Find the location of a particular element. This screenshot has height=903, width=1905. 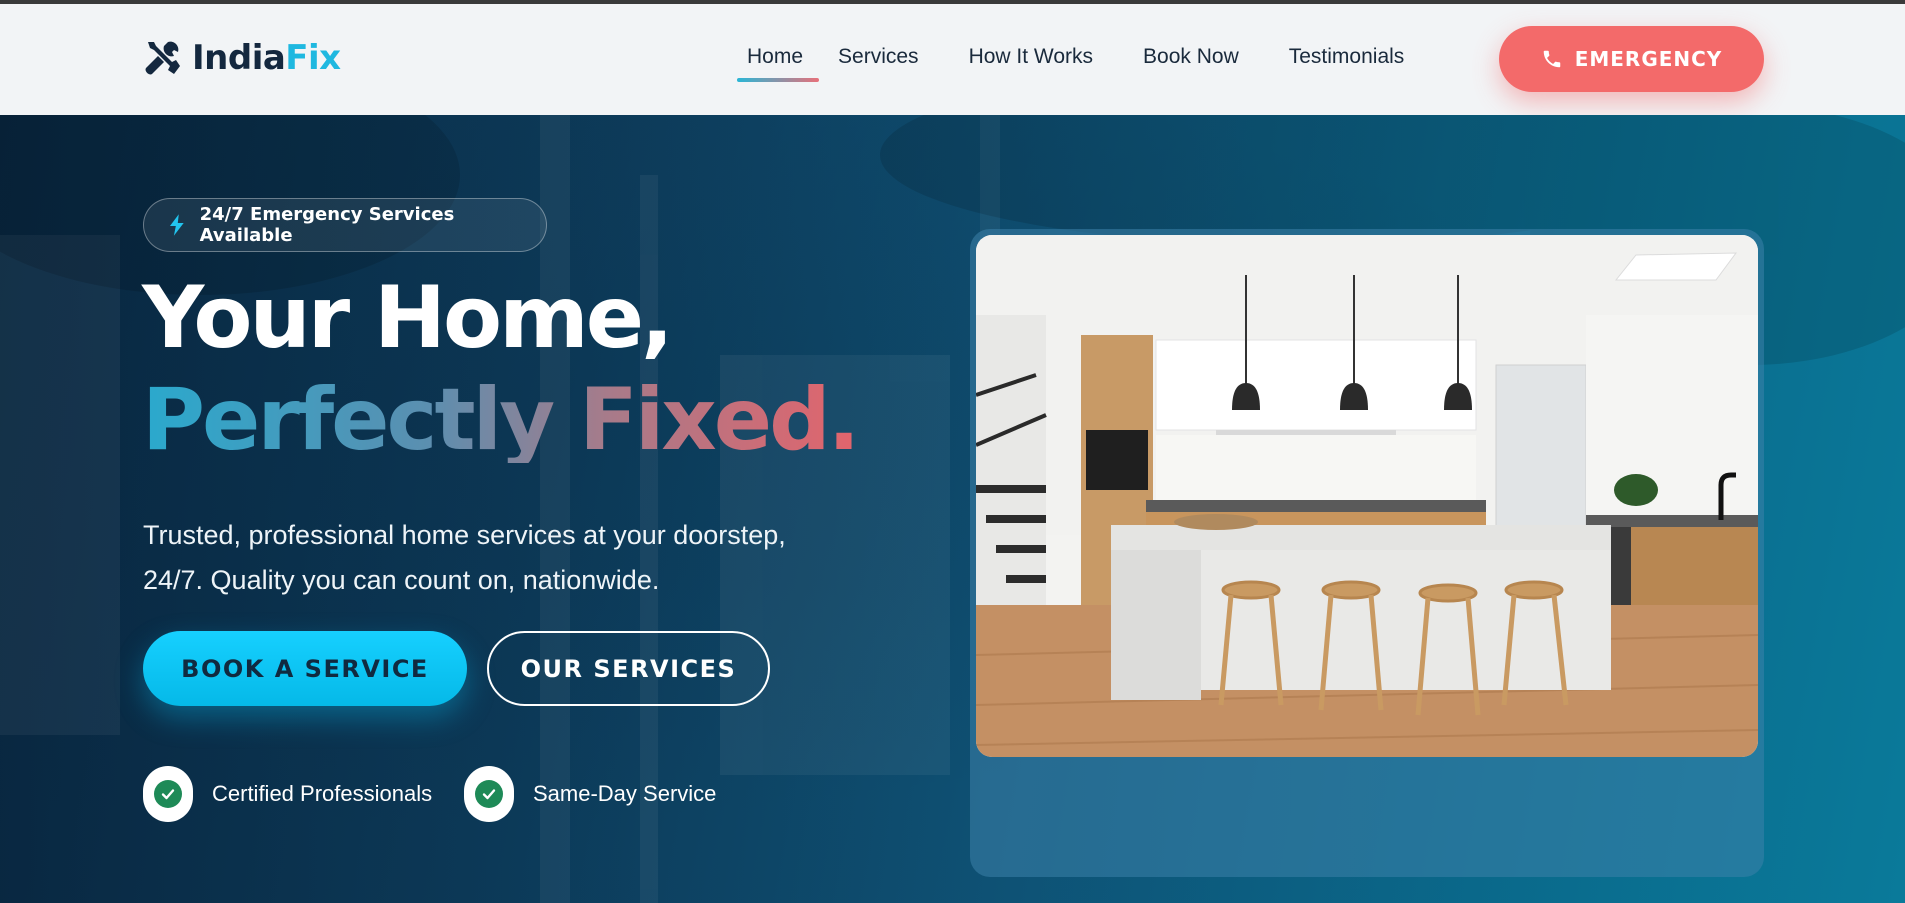

bolt-icon is located at coordinates (176, 225).